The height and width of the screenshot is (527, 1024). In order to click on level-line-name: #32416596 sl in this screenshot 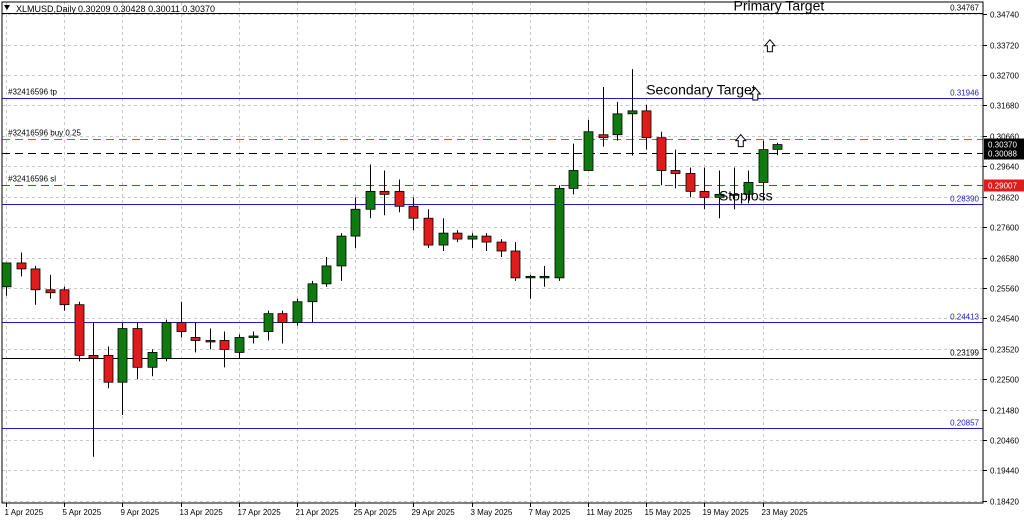, I will do `click(32, 179)`.